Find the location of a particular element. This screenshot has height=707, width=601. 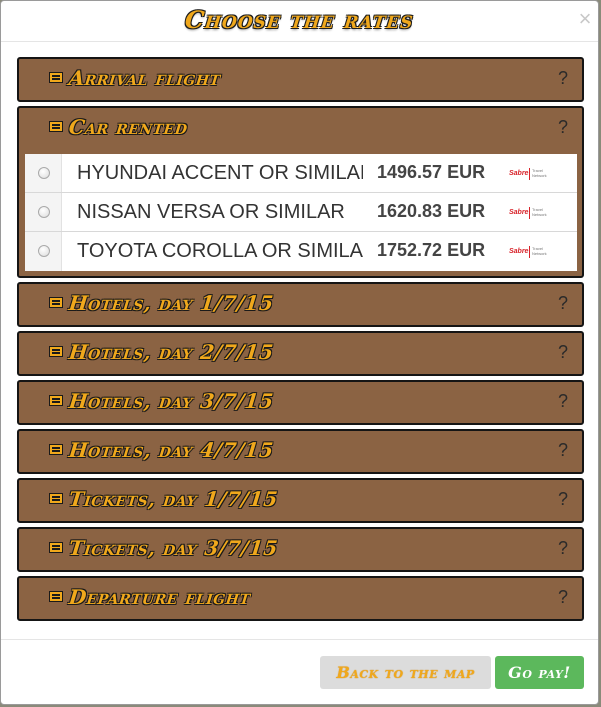

panel-header: Hotels, day 2/7/15 ? is located at coordinates (300, 354).